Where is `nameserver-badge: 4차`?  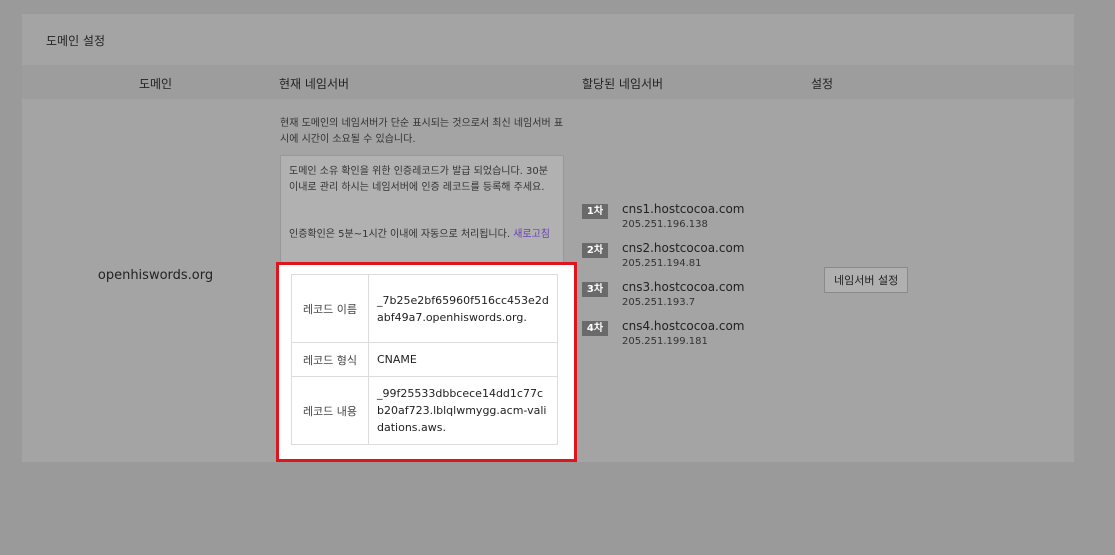 nameserver-badge: 4차 is located at coordinates (595, 328).